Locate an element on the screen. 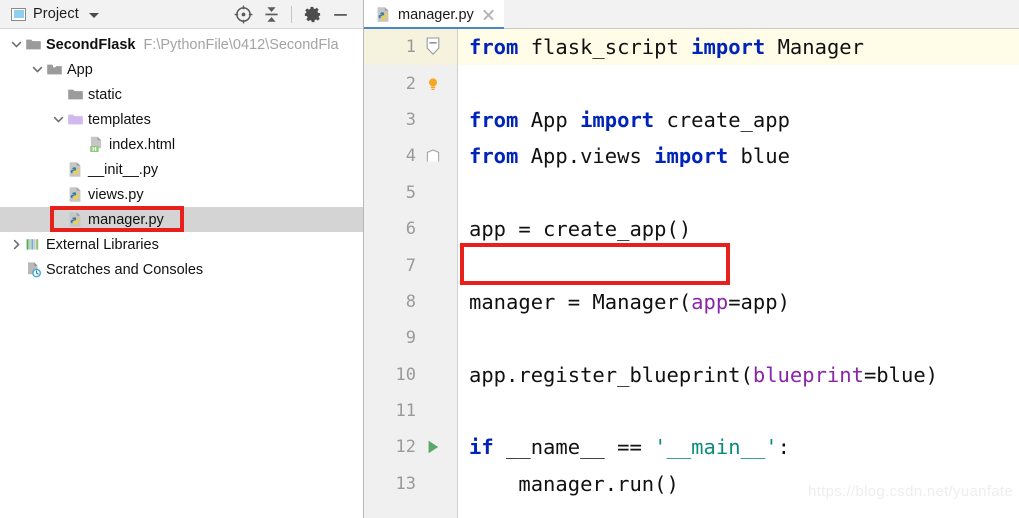 Image resolution: width=1019 pixels, height=518 pixels. project-title-group: Project is located at coordinates (49, 14).